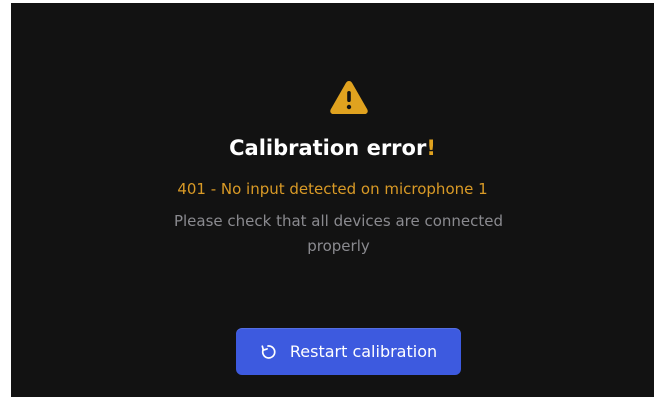  I want to click on error-code-message: 401 - No input detected on microphone 1, so click(332, 189).